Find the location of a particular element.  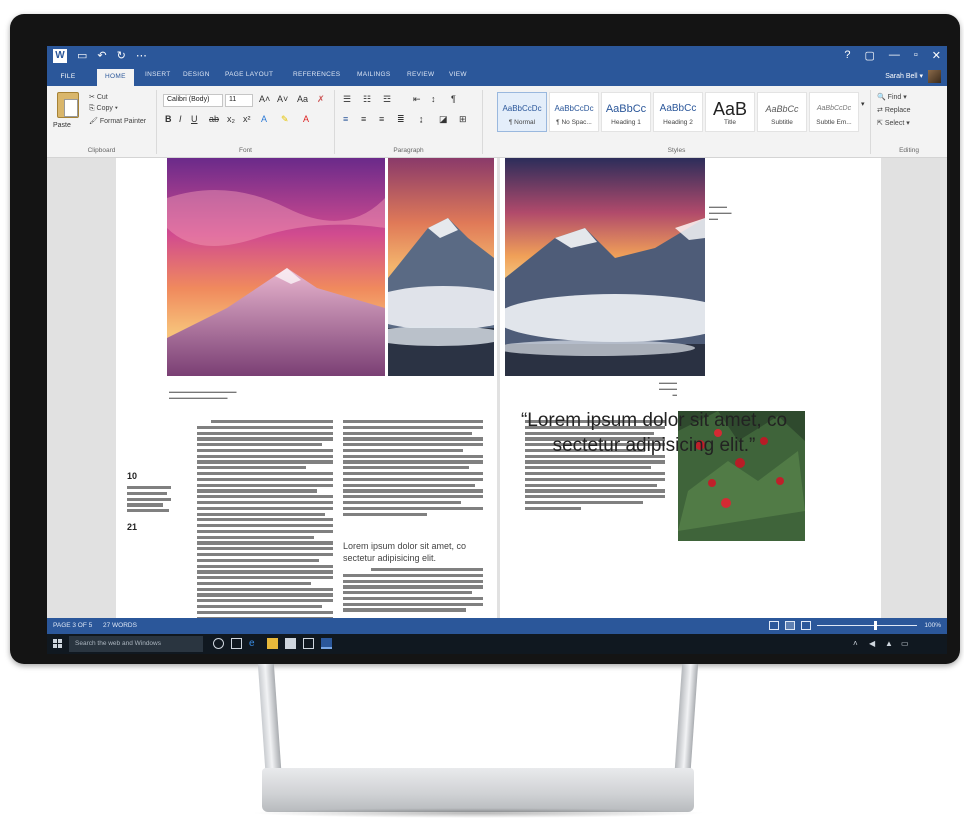

style-preview: AaBbCcDc is located at coordinates (574, 108).